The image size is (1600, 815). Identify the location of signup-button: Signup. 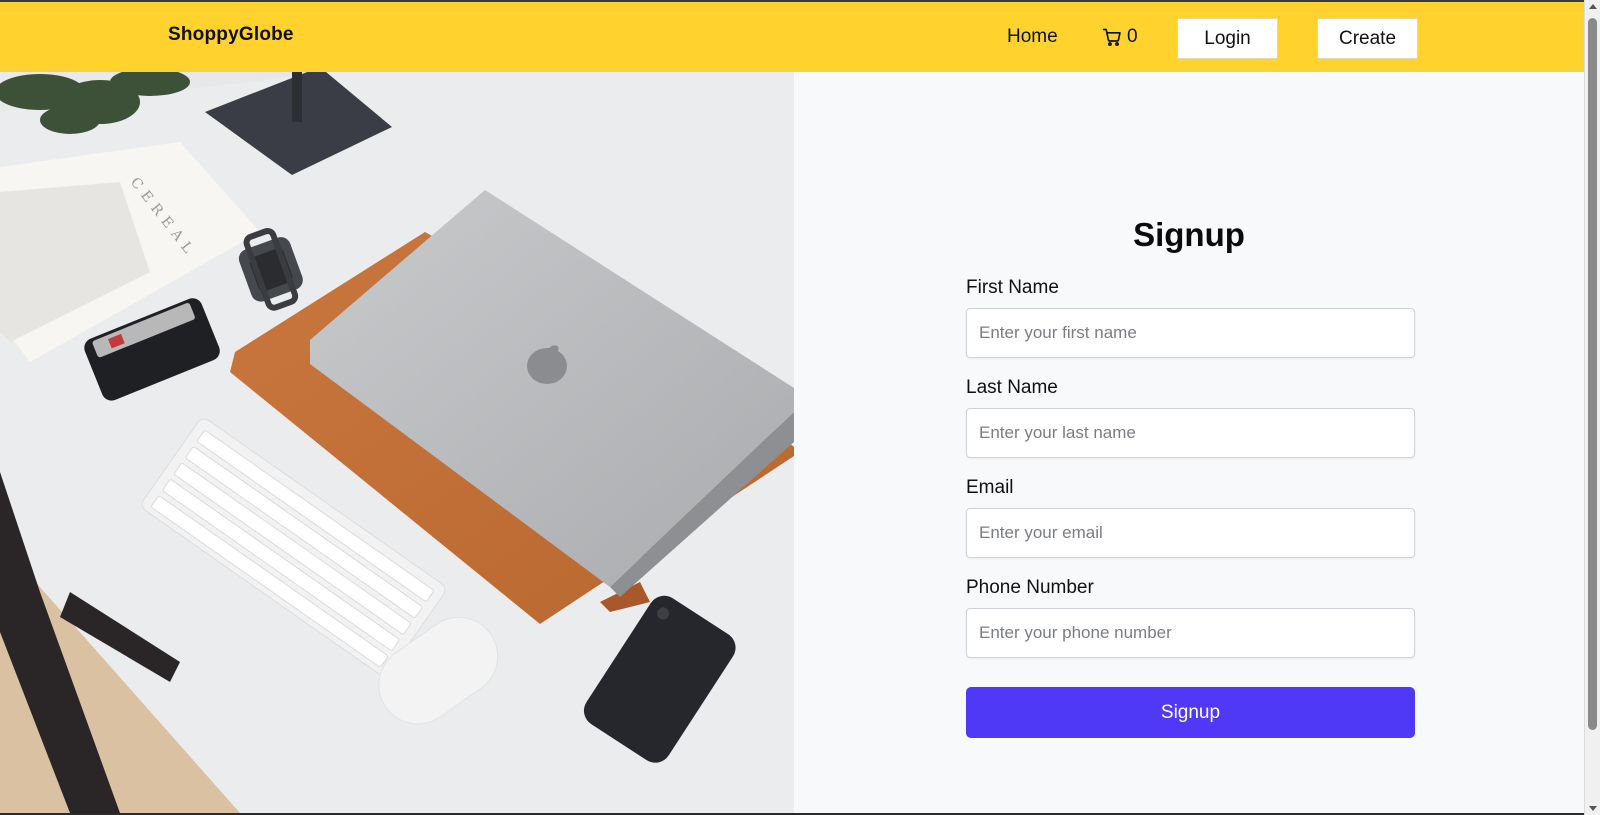
(1190, 712).